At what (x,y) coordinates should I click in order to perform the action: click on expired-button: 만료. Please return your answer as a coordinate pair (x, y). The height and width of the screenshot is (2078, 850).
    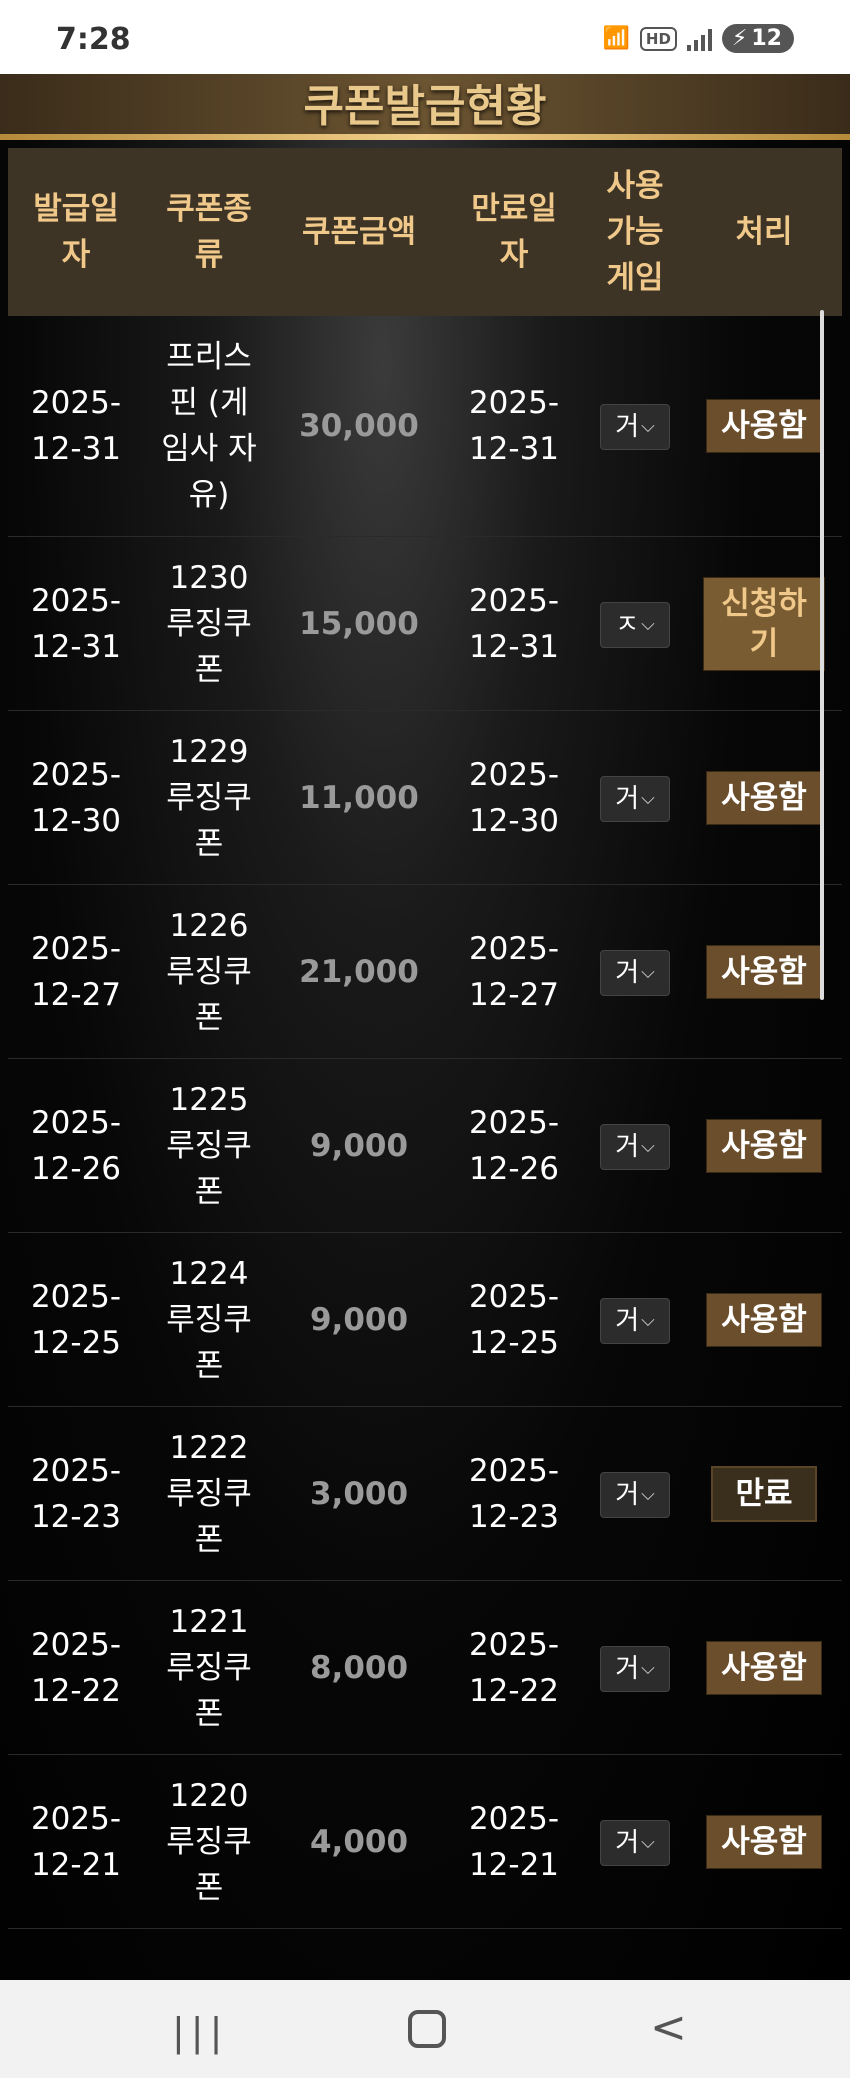
    Looking at the image, I should click on (764, 1493).